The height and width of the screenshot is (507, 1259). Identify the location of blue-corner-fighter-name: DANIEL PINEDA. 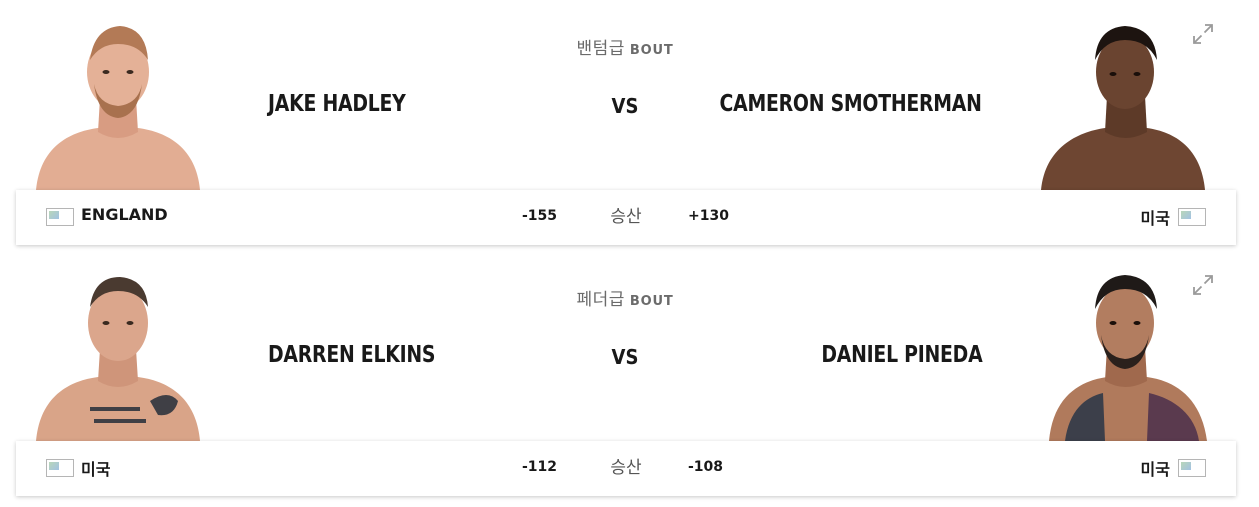
(901, 355).